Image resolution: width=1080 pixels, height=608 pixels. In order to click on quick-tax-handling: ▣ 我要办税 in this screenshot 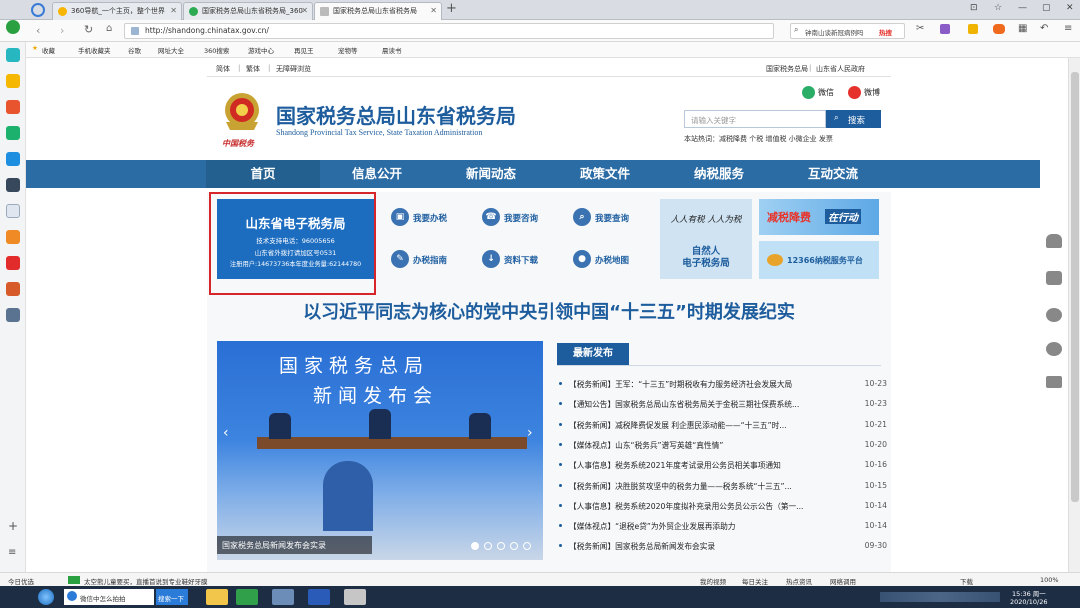, I will do `click(426, 218)`.